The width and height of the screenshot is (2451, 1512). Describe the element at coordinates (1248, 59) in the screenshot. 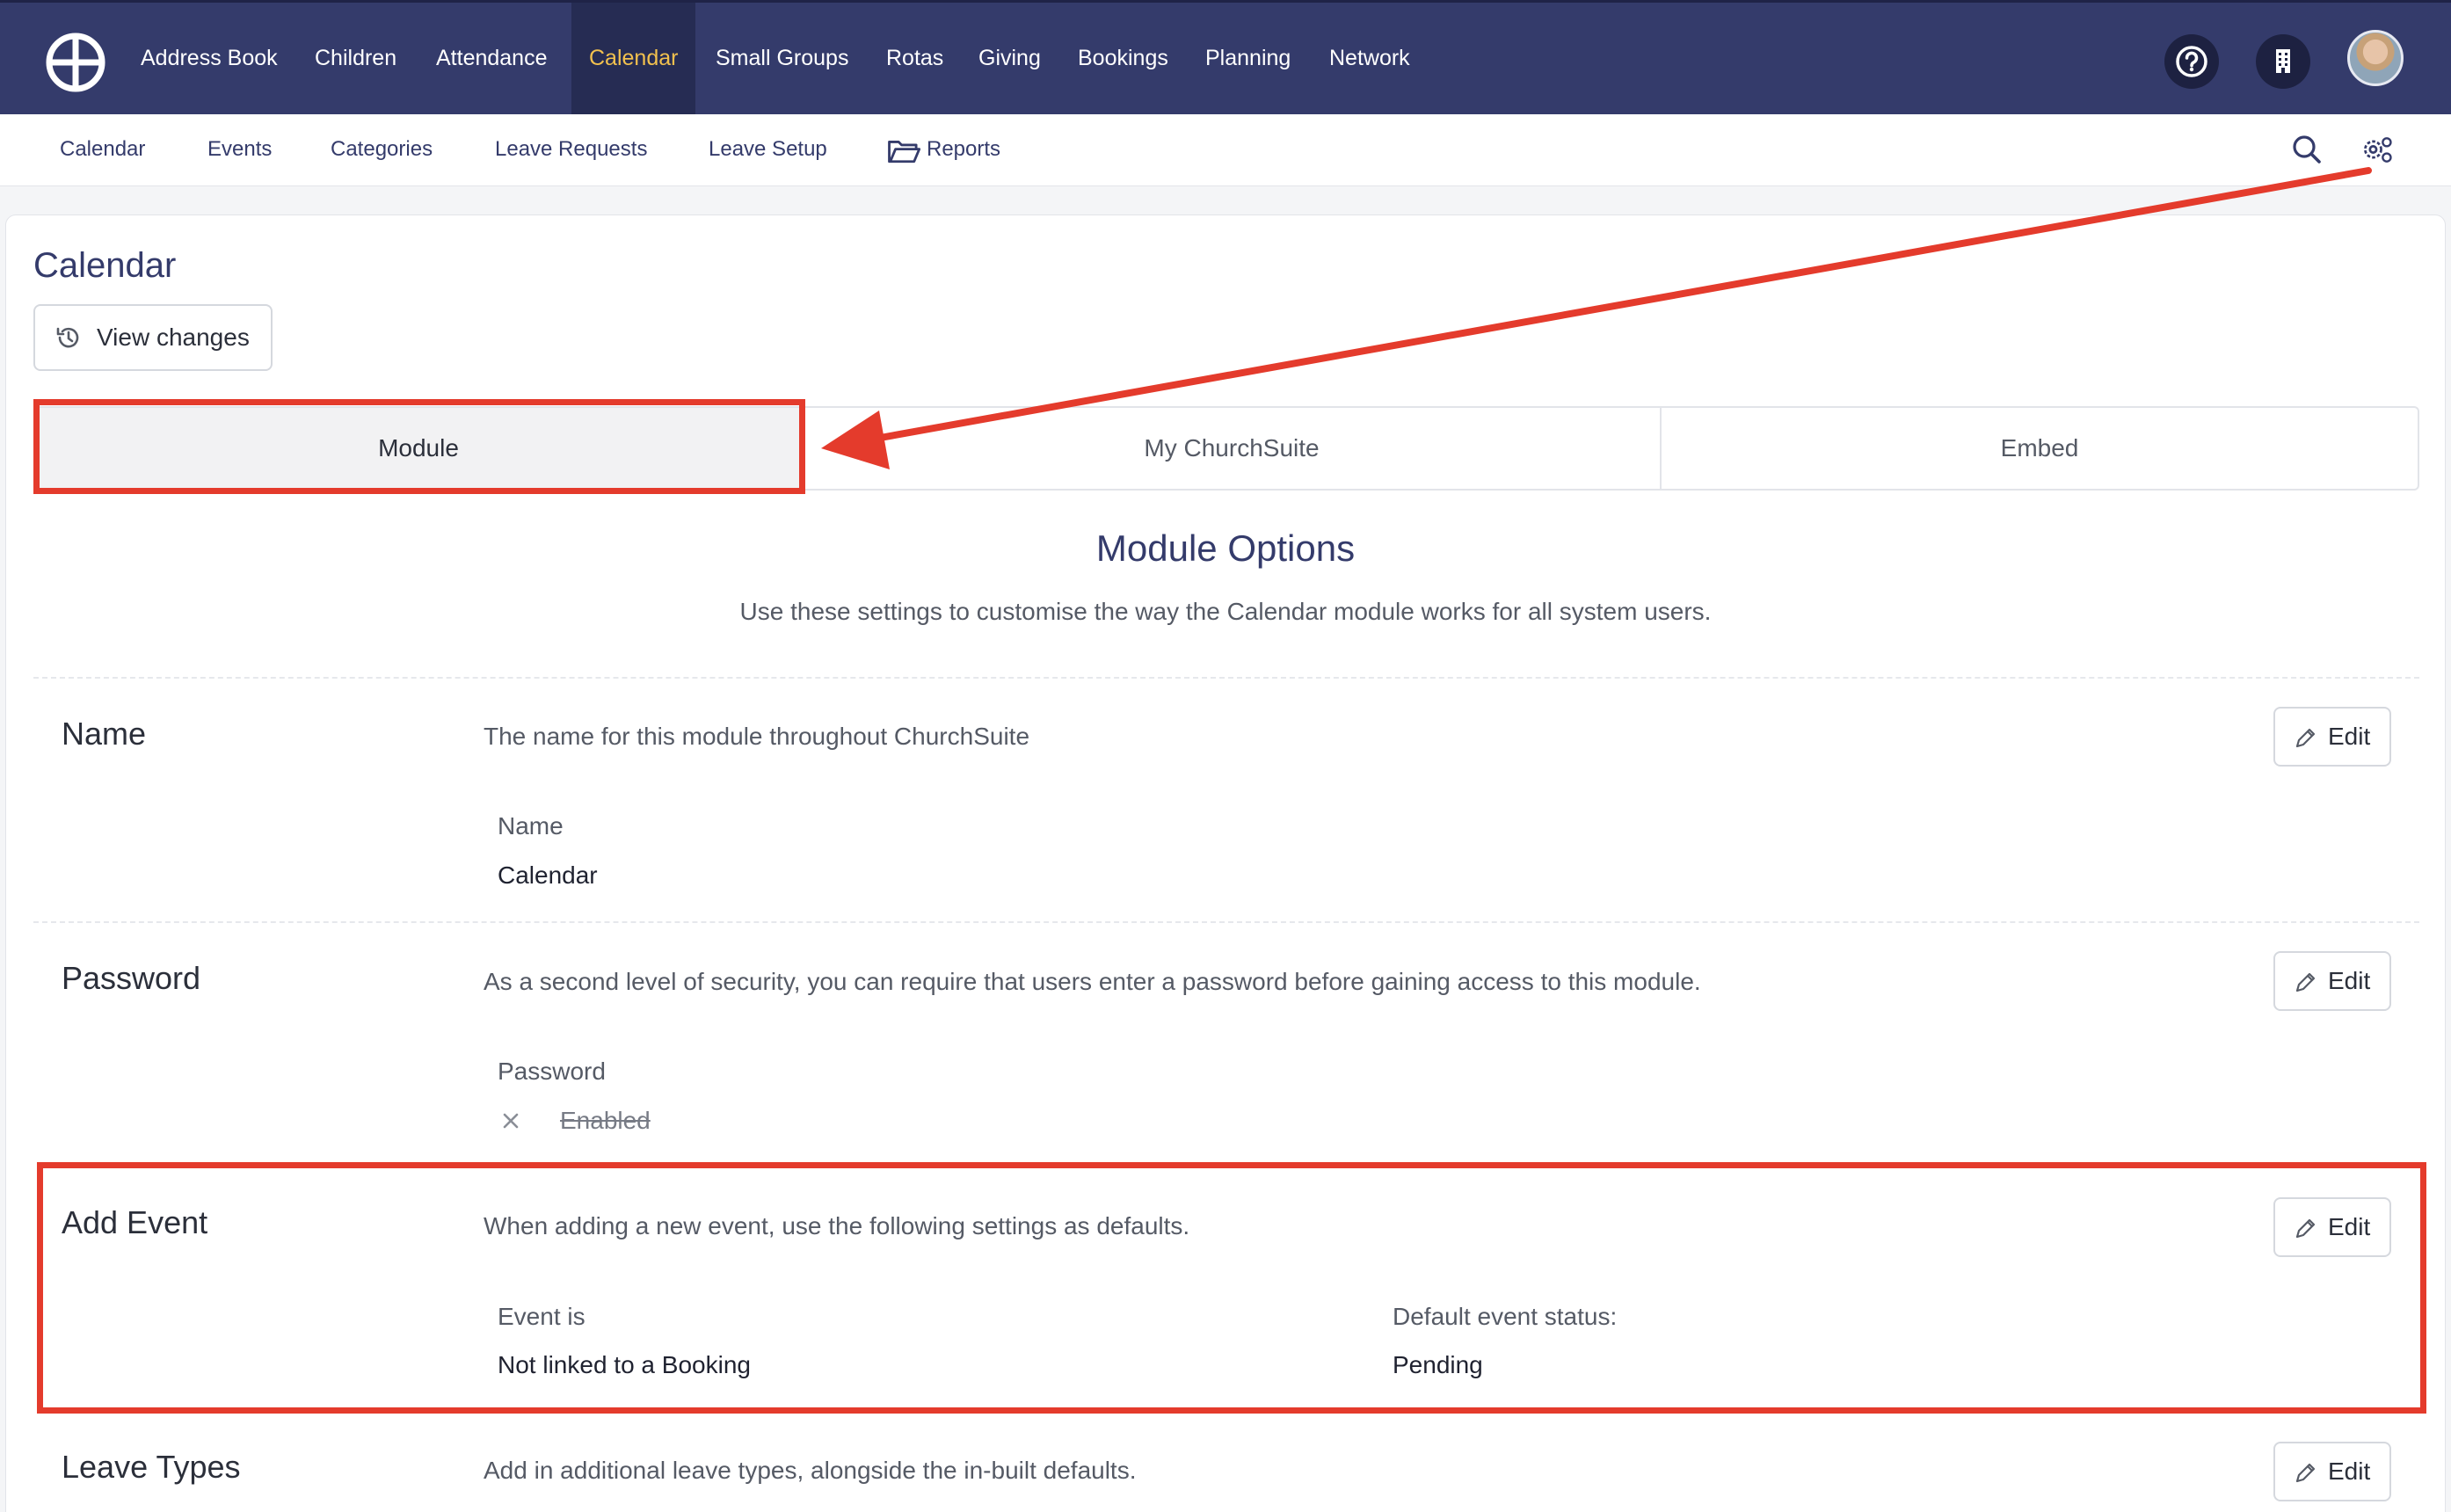

I see `nav-planning: Planning` at that location.